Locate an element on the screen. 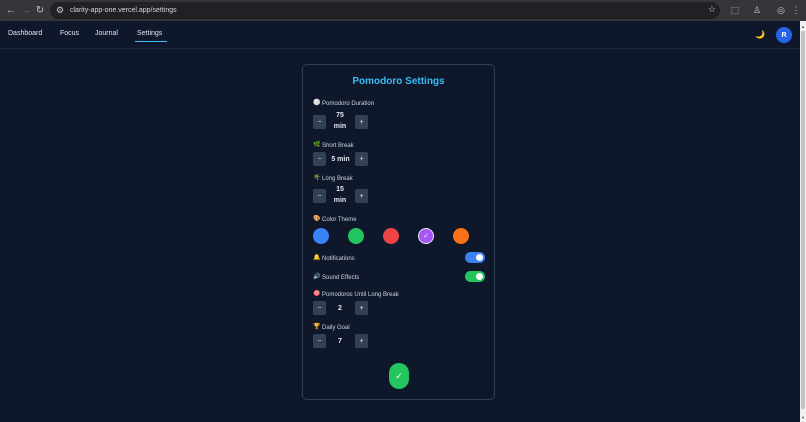  leaf-icon: 🌿 is located at coordinates (317, 145).